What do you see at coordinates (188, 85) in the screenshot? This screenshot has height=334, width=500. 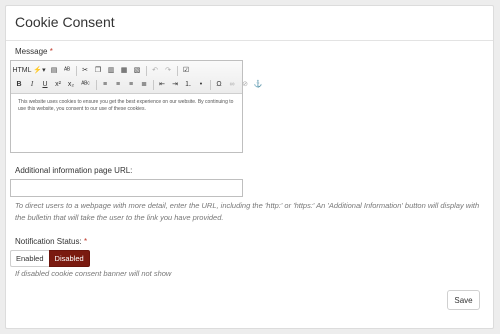 I see `numbered-list-icon: ⒈` at bounding box center [188, 85].